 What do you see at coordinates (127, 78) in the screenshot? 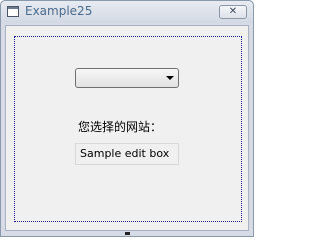
I see `website-combobox` at bounding box center [127, 78].